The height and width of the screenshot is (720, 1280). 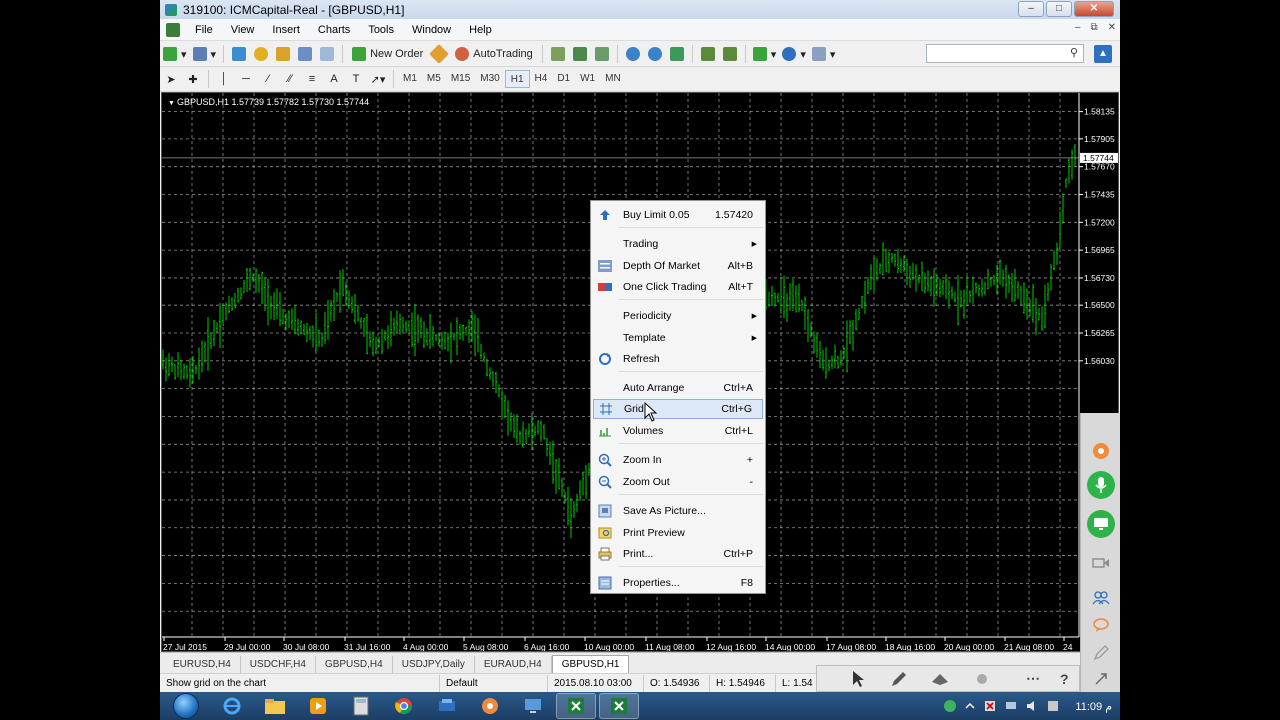 What do you see at coordinates (460, 79) in the screenshot?
I see `period-m15: M15` at bounding box center [460, 79].